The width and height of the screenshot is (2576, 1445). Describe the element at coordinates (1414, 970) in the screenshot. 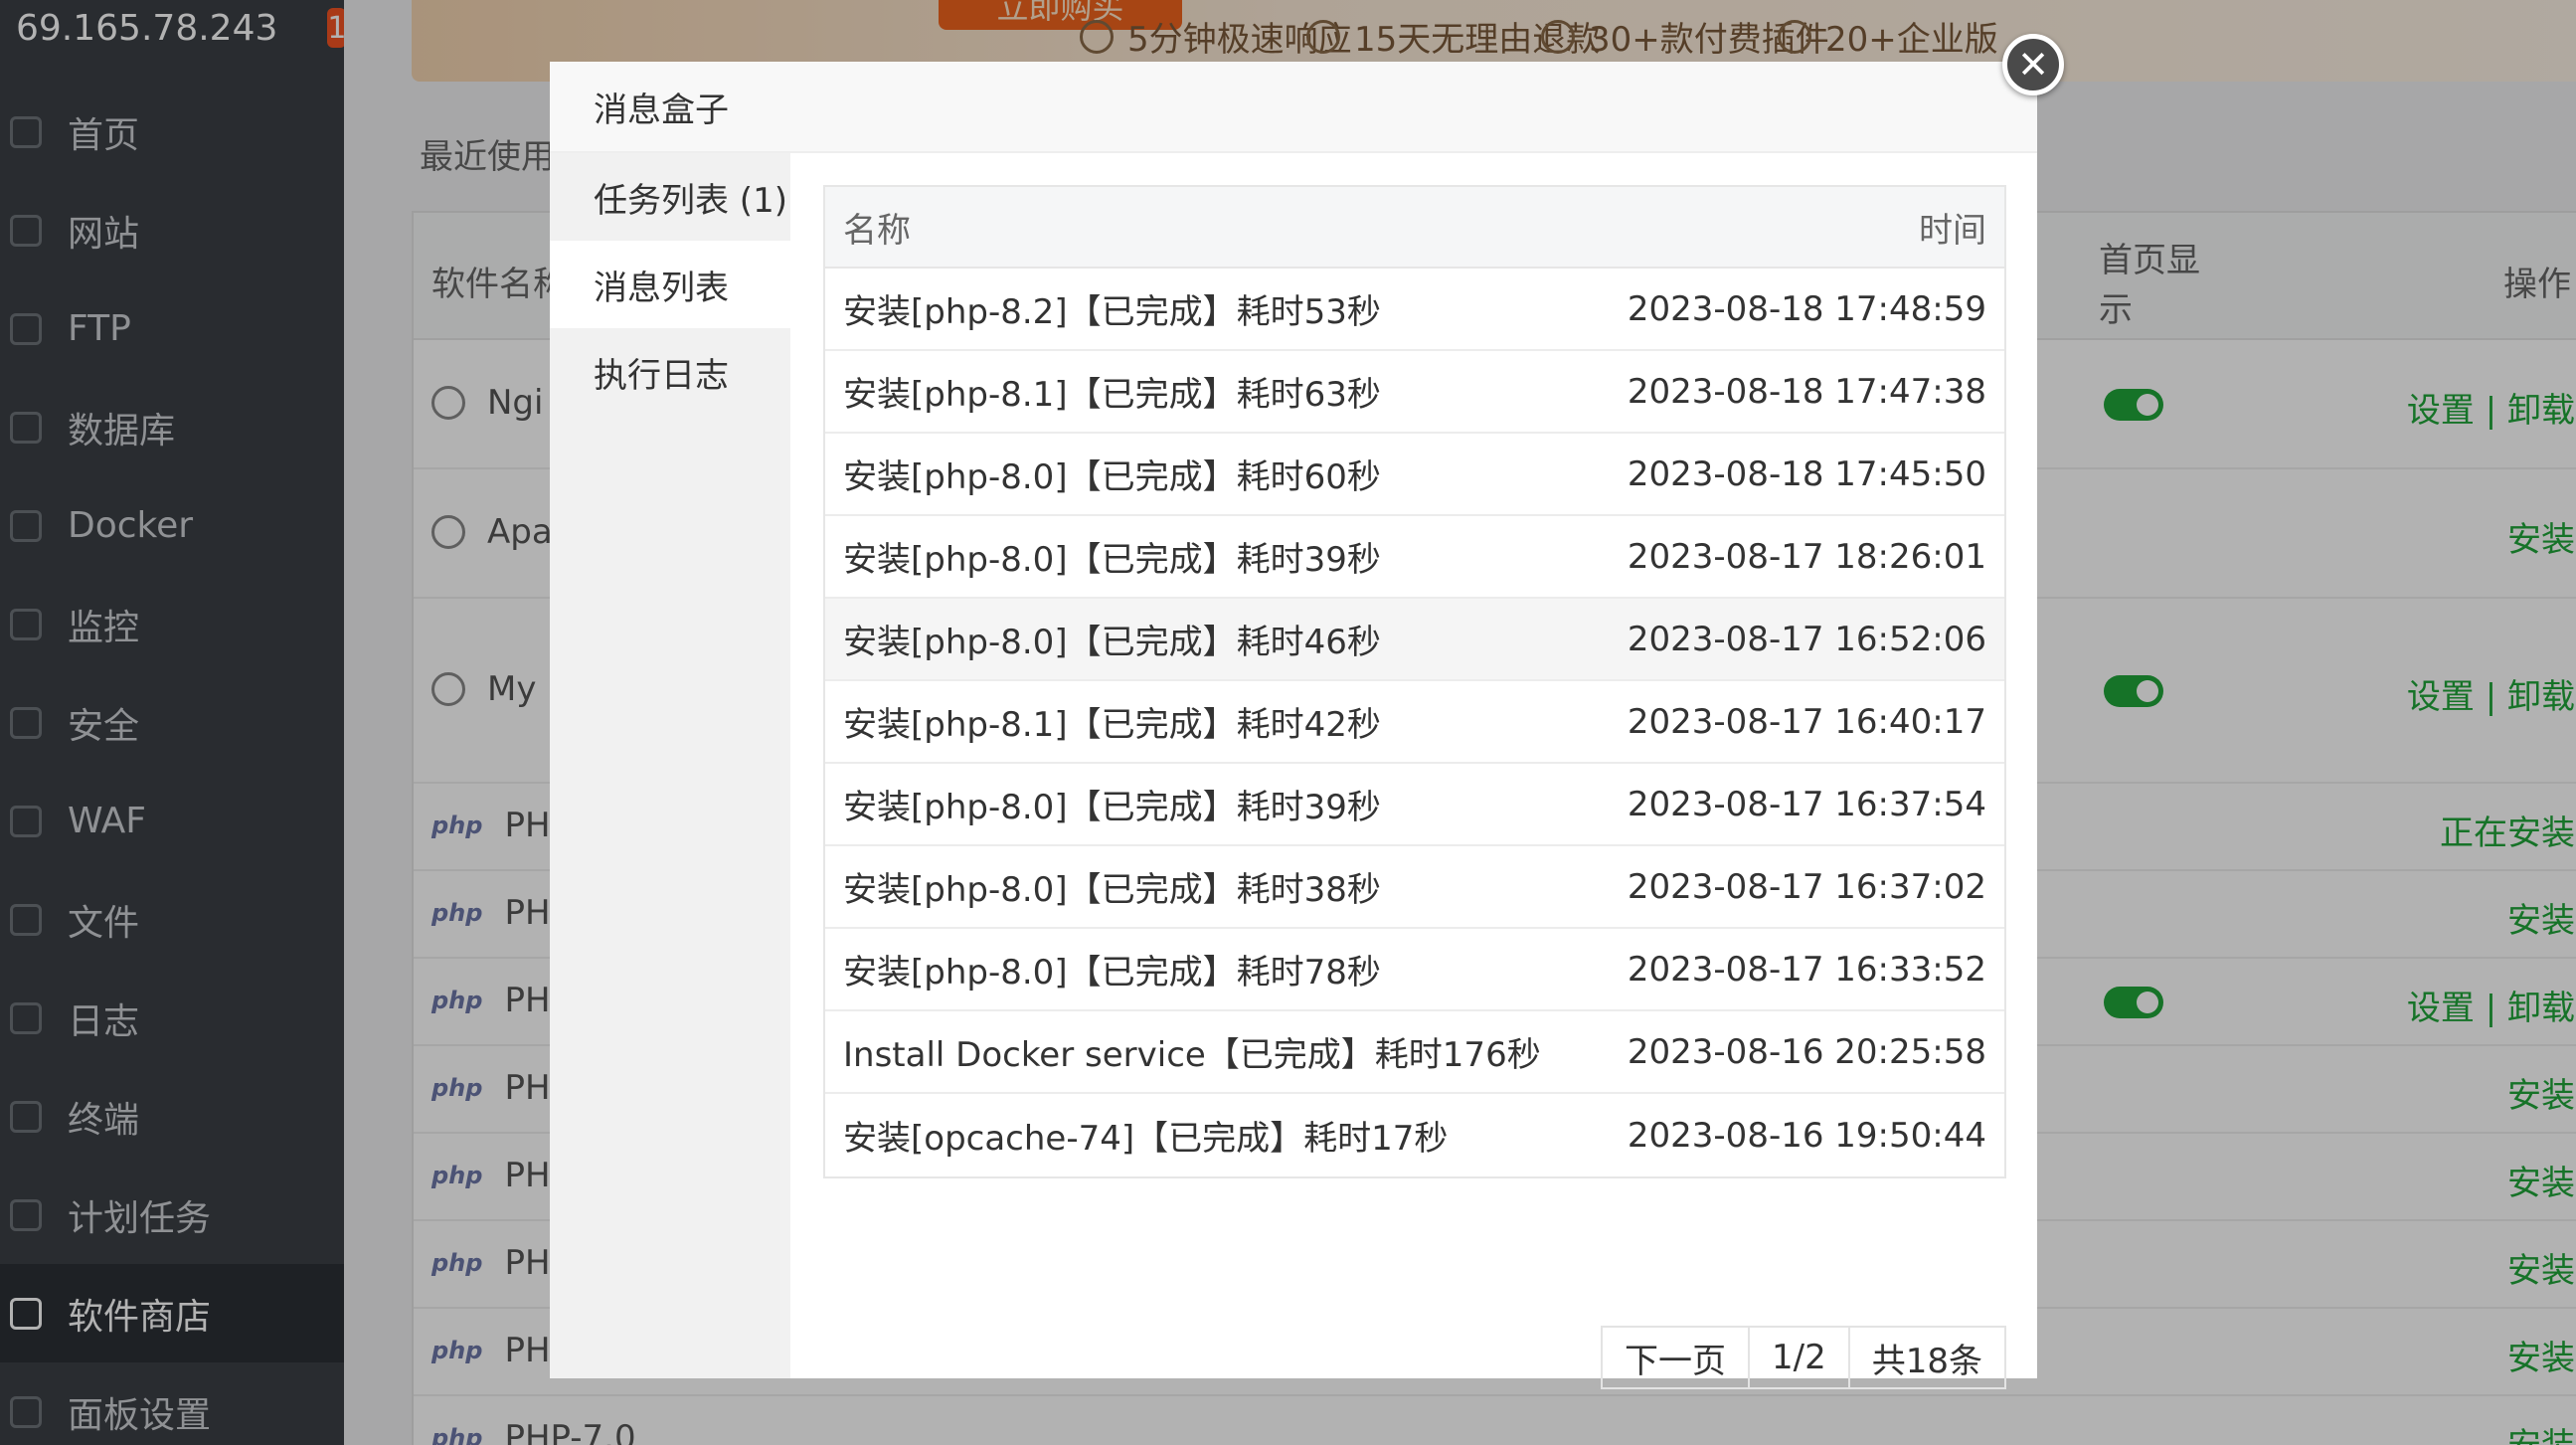

I see `message-row: 安装[php-8.0]【已完成】耗时78秒 2023-08-17 16:33:52` at that location.